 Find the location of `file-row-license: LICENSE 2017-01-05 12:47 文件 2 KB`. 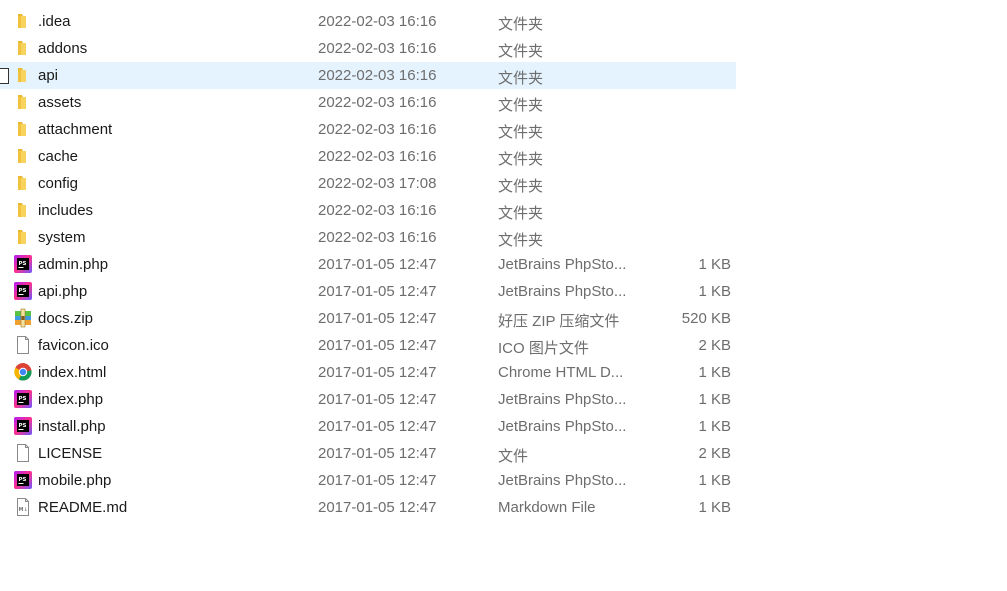

file-row-license: LICENSE 2017-01-05 12:47 文件 2 KB is located at coordinates (368, 453).